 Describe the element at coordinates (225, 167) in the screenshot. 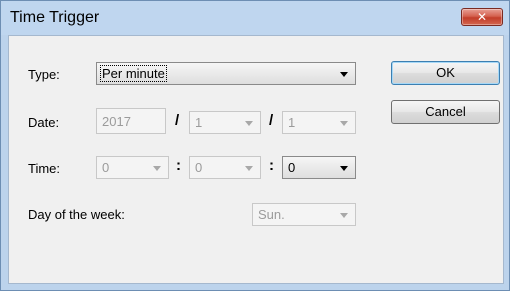

I see `time-minute-select: 0` at that location.